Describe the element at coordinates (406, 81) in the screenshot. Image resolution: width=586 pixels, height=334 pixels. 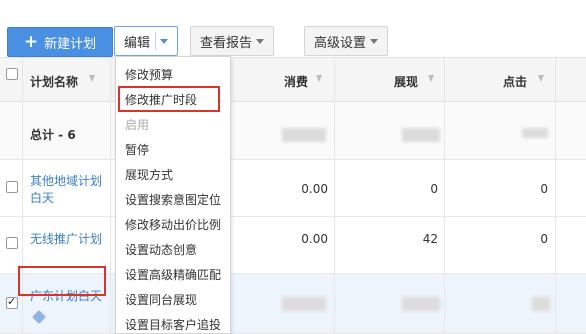
I see `header-impressions: 展现` at that location.